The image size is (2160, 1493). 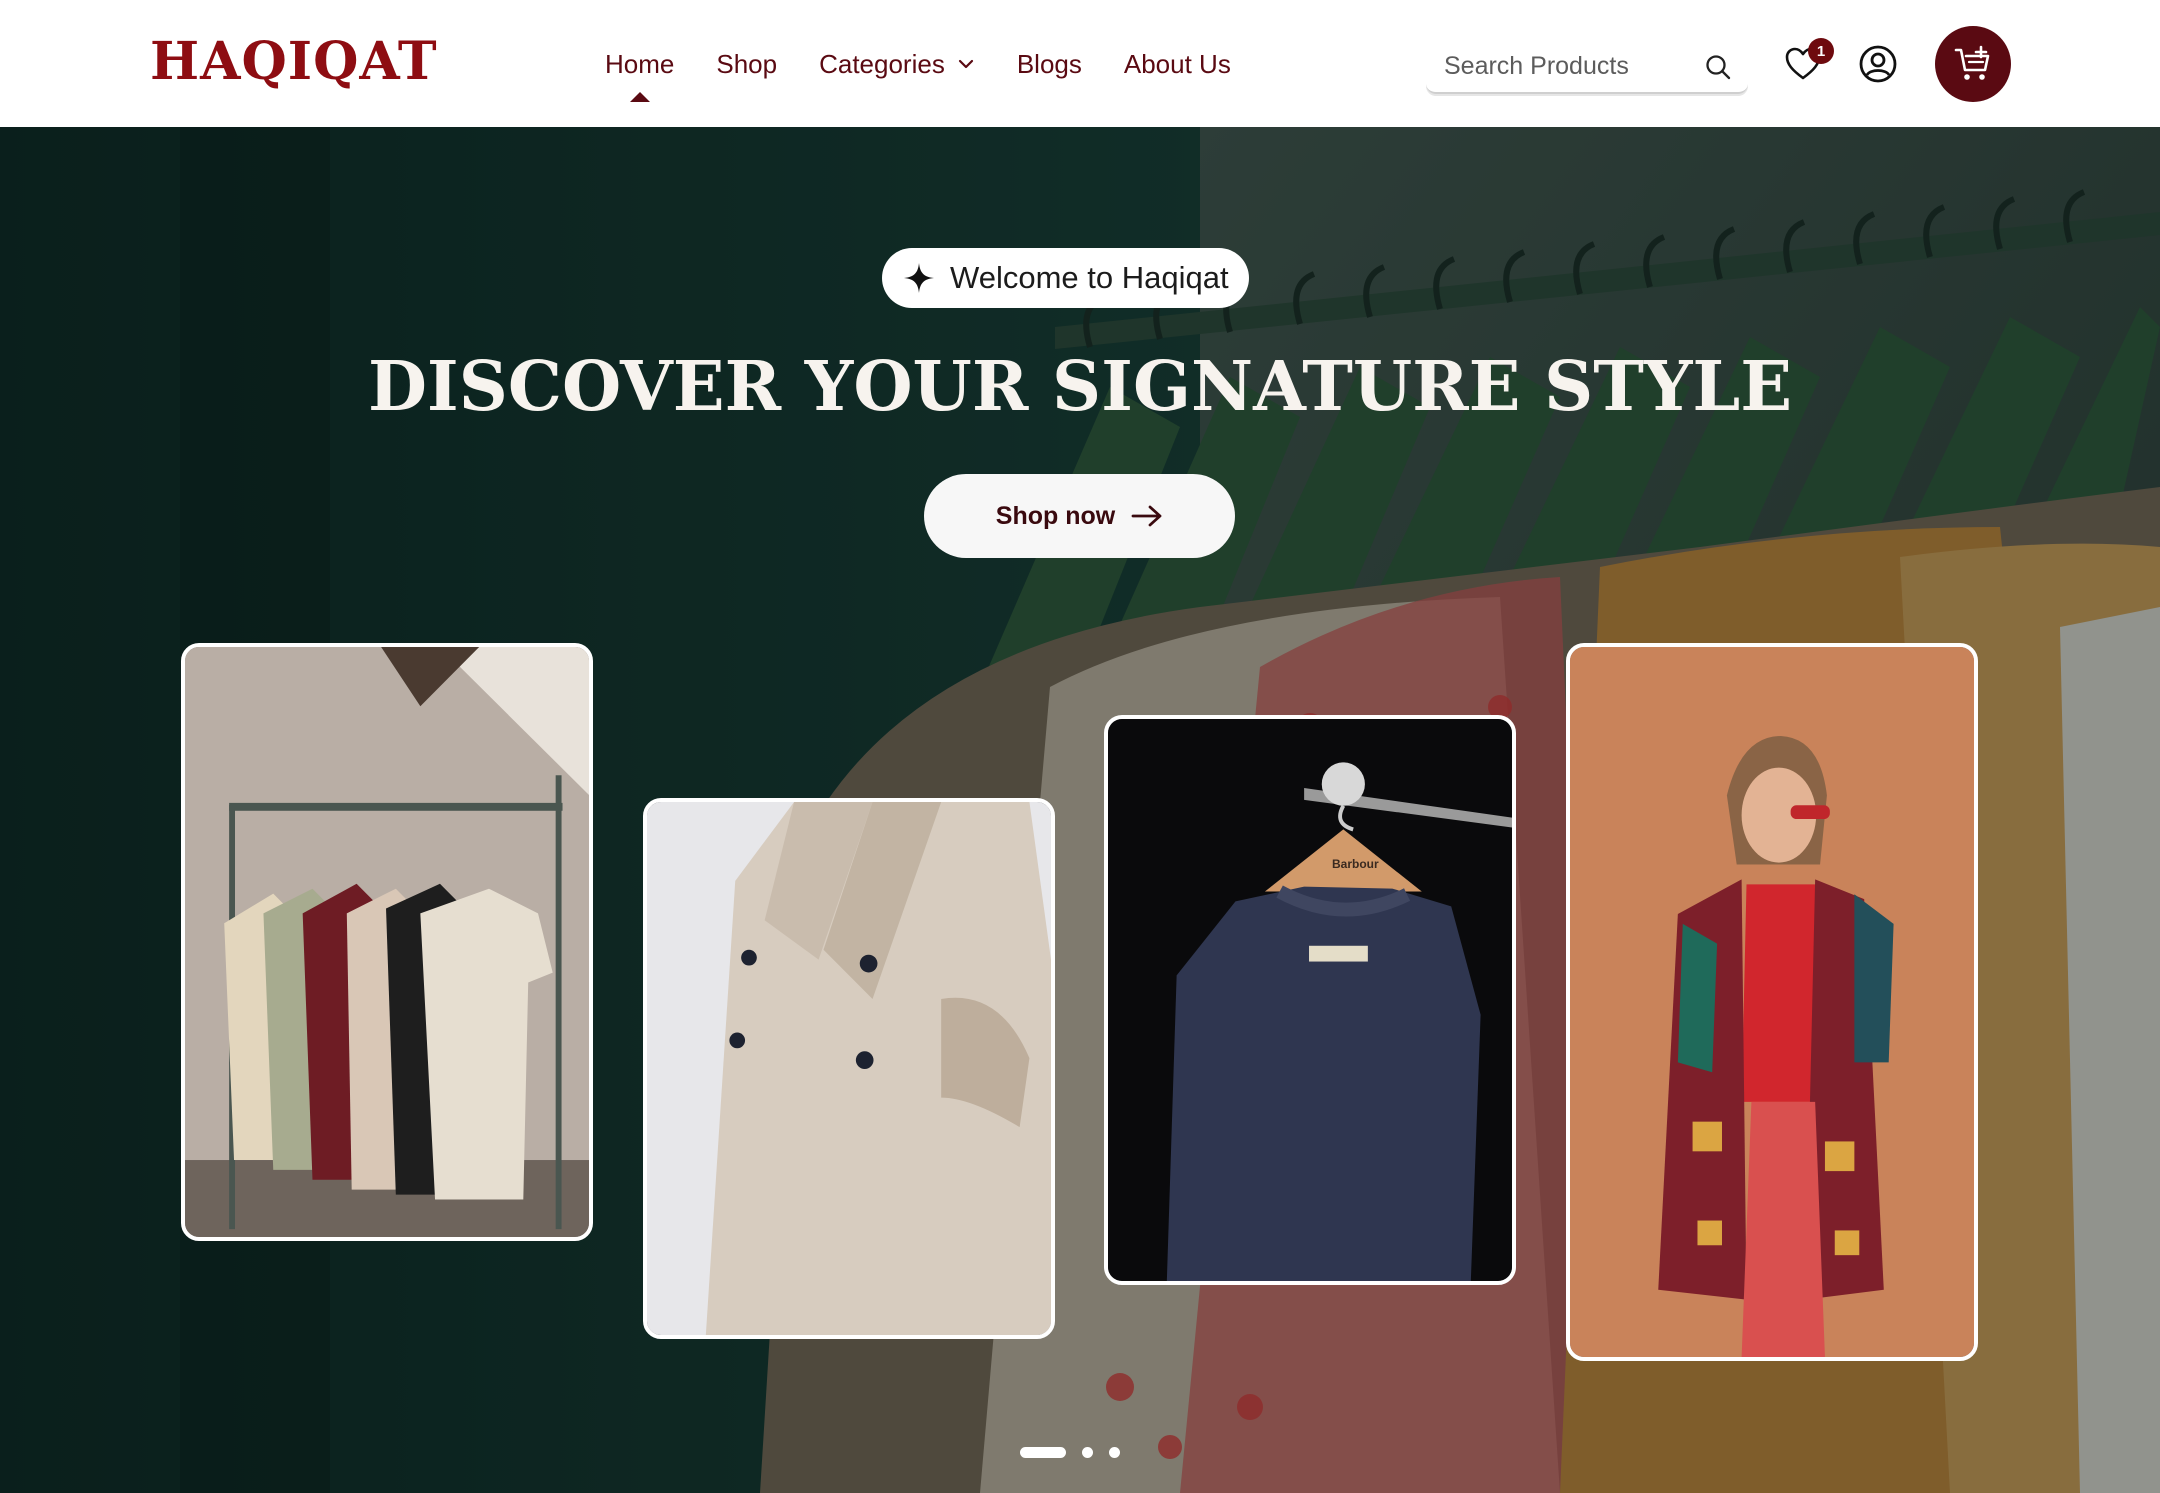 I want to click on nav-about-us: About Us, so click(x=1177, y=64).